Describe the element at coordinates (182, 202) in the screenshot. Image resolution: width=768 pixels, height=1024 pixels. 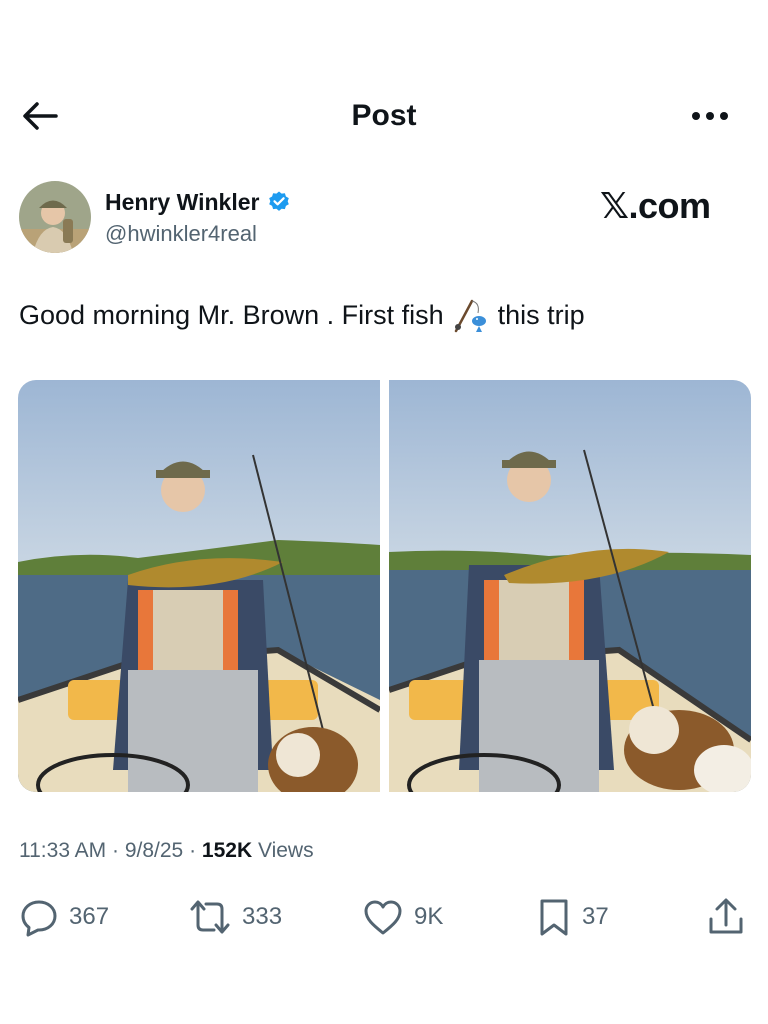
I see `author-name-text: Henry Winkler` at that location.